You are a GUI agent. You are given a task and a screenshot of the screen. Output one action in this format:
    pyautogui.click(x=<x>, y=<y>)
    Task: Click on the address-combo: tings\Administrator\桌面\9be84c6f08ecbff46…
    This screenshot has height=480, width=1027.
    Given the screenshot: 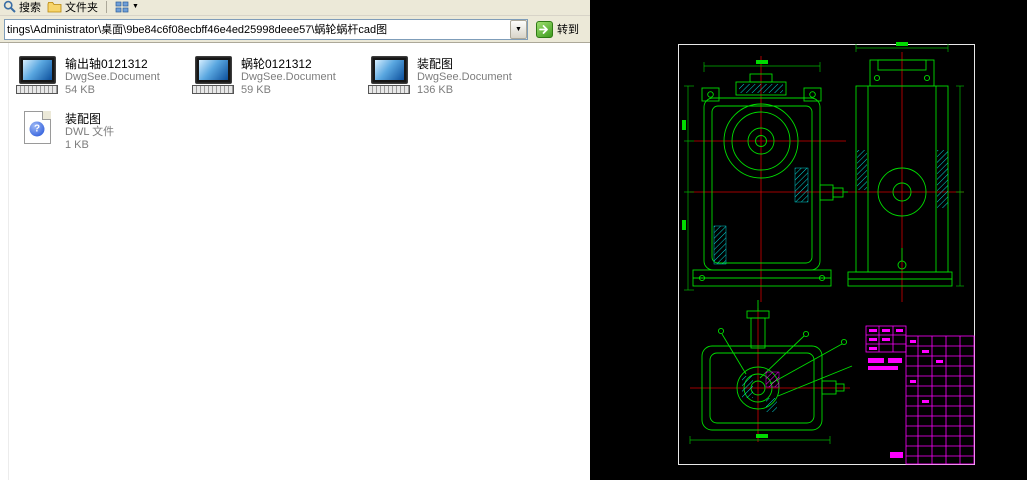 What is the action you would take?
    pyautogui.click(x=266, y=29)
    